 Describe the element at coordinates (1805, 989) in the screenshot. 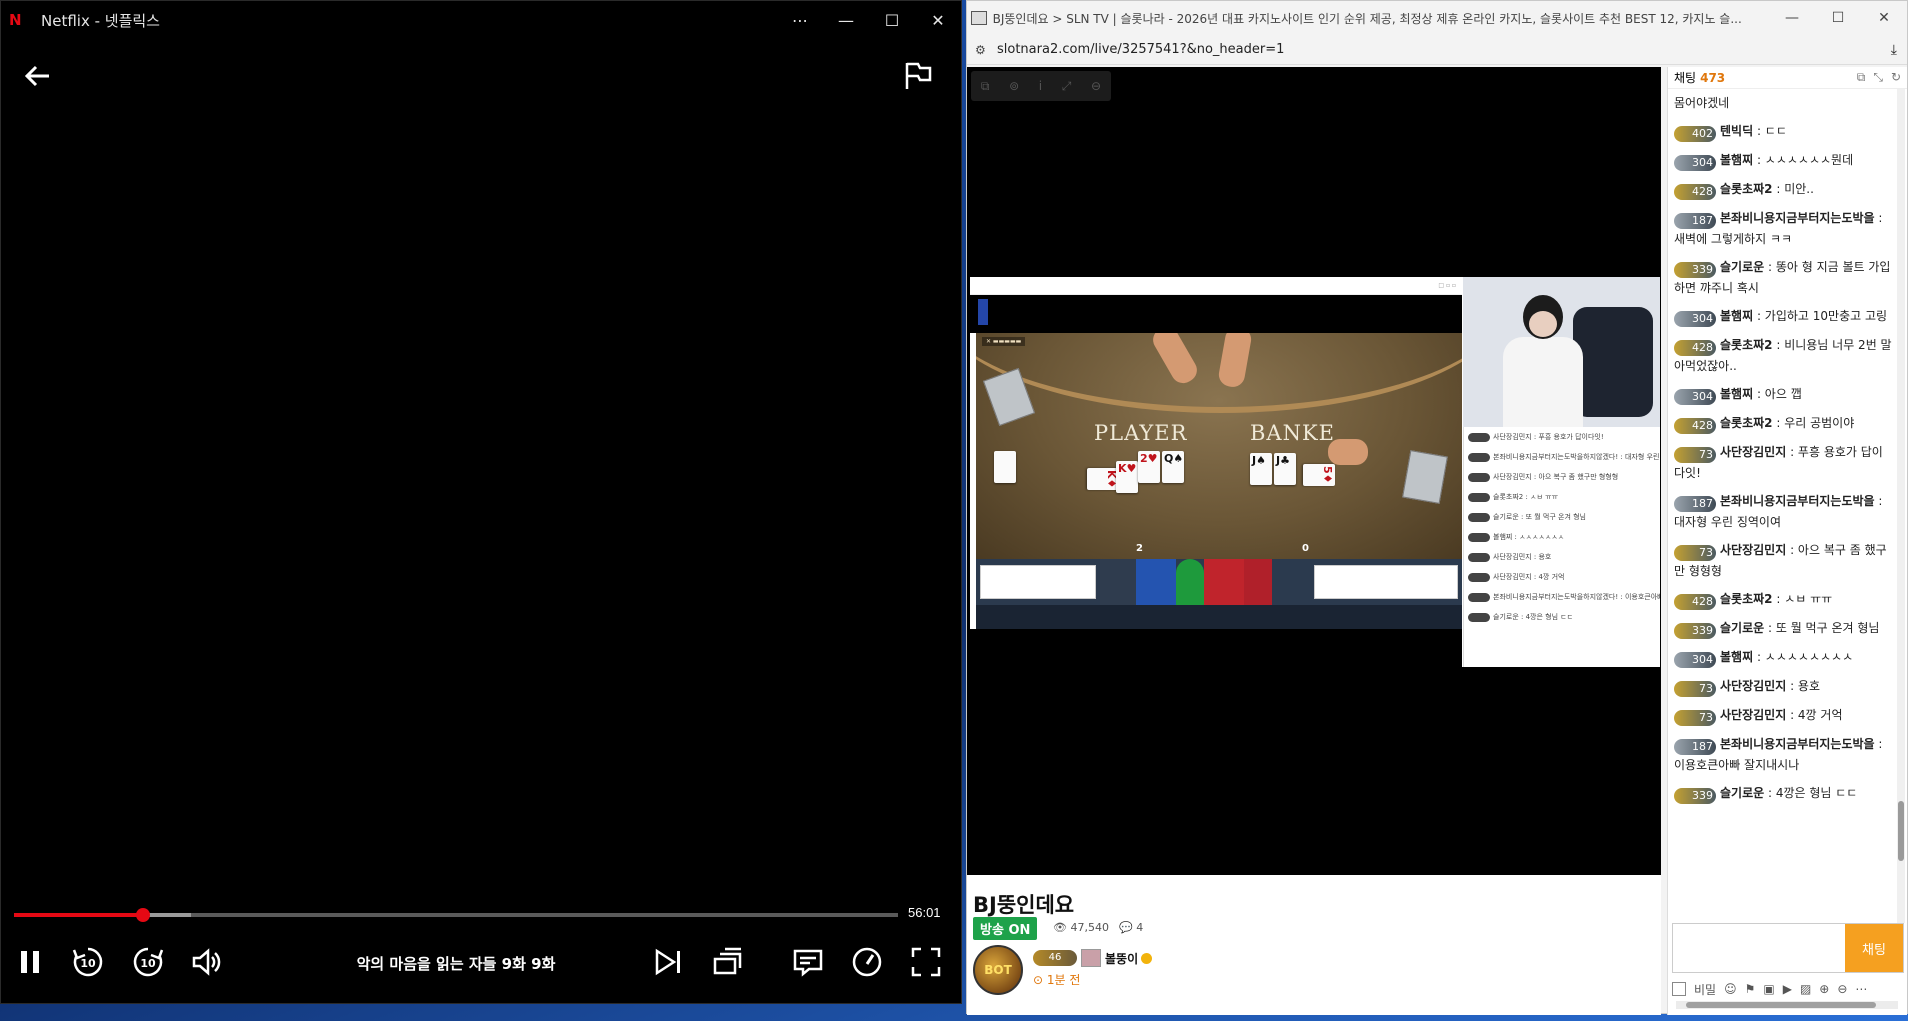

I see `image-icon: ▨` at that location.